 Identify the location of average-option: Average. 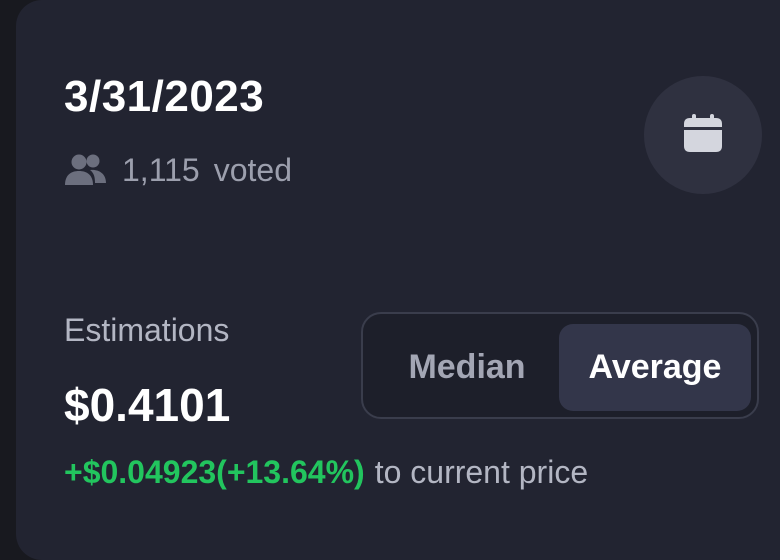
(655, 367).